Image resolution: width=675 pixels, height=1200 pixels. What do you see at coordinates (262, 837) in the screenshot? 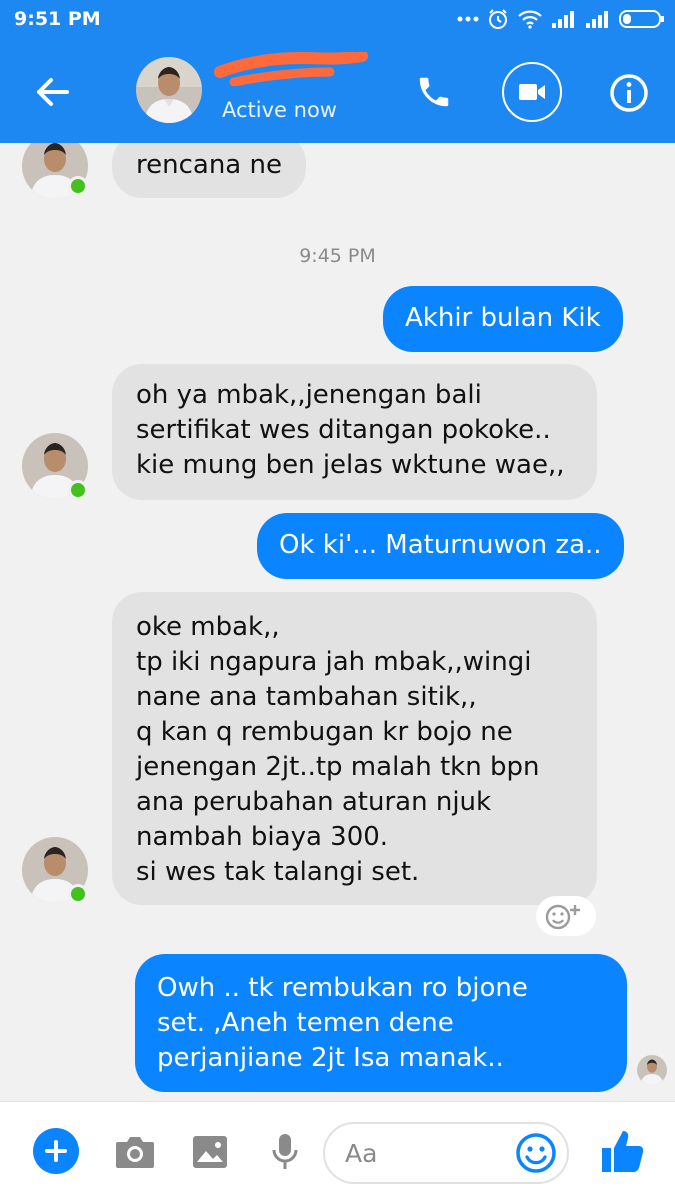
I see `message-text: nambah biaya 300.` at bounding box center [262, 837].